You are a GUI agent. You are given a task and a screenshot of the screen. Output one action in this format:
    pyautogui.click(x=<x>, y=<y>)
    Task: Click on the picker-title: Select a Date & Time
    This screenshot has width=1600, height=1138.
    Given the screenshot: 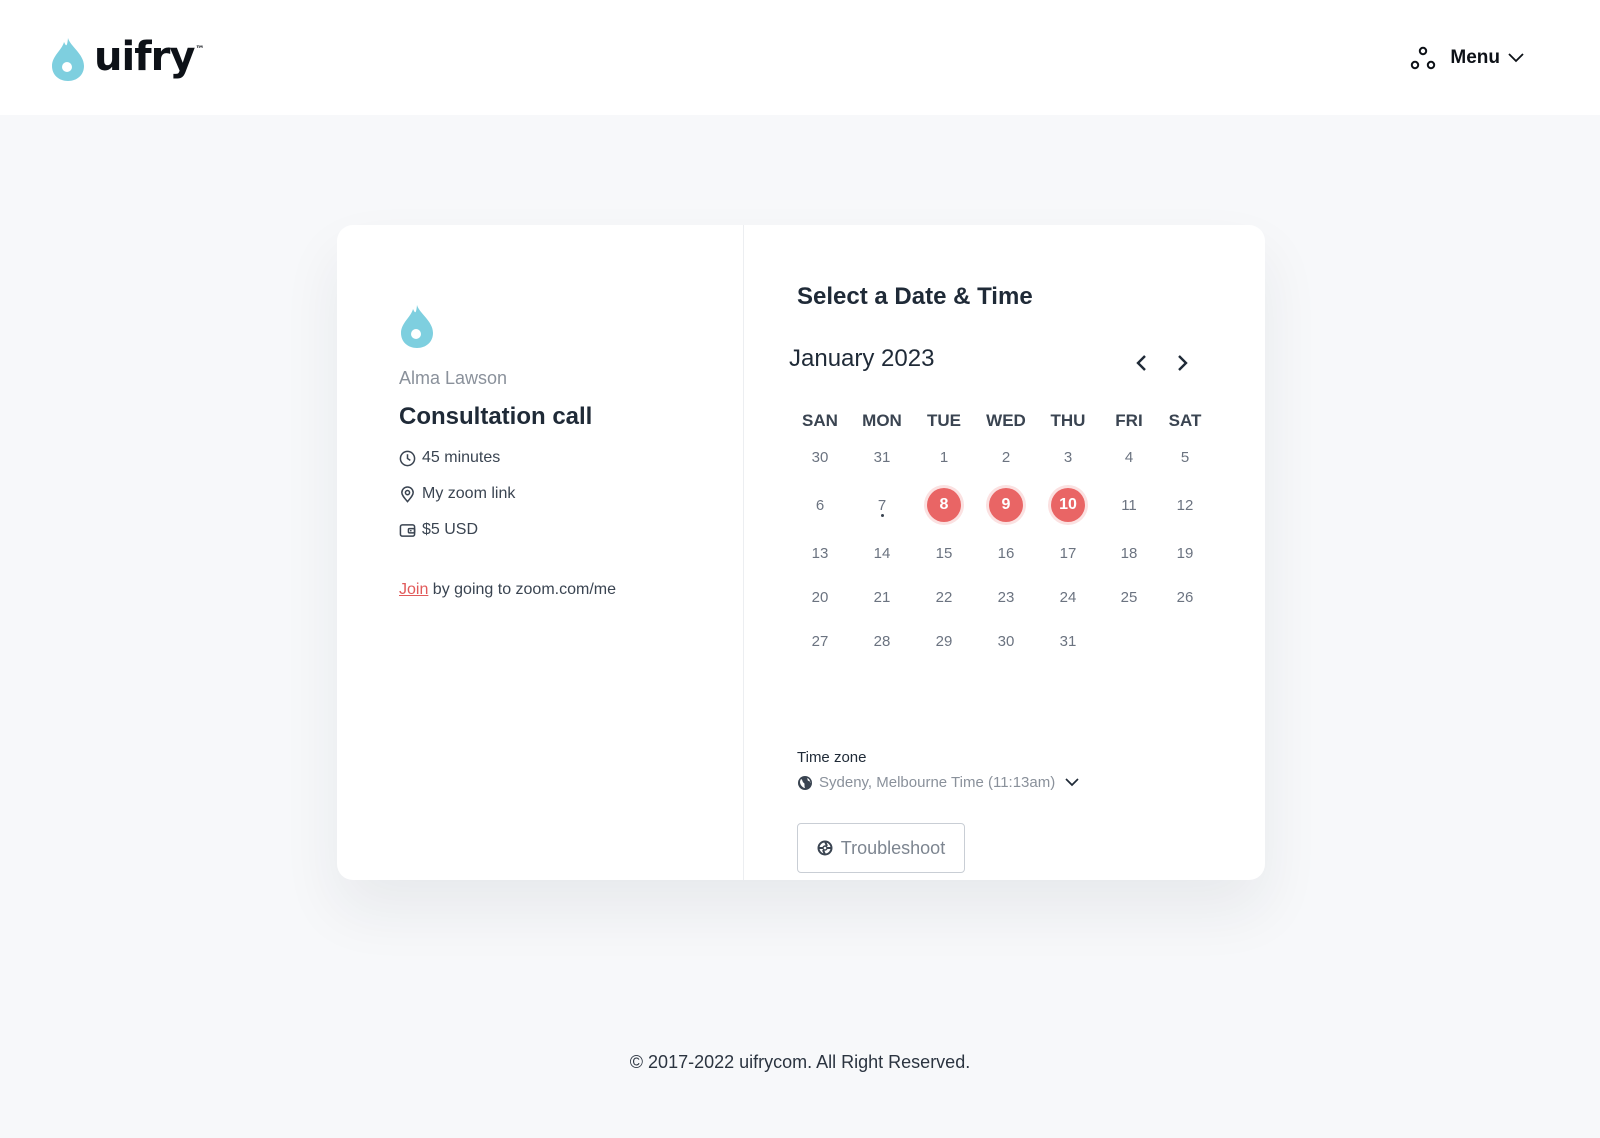 What is the action you would take?
    pyautogui.click(x=915, y=296)
    